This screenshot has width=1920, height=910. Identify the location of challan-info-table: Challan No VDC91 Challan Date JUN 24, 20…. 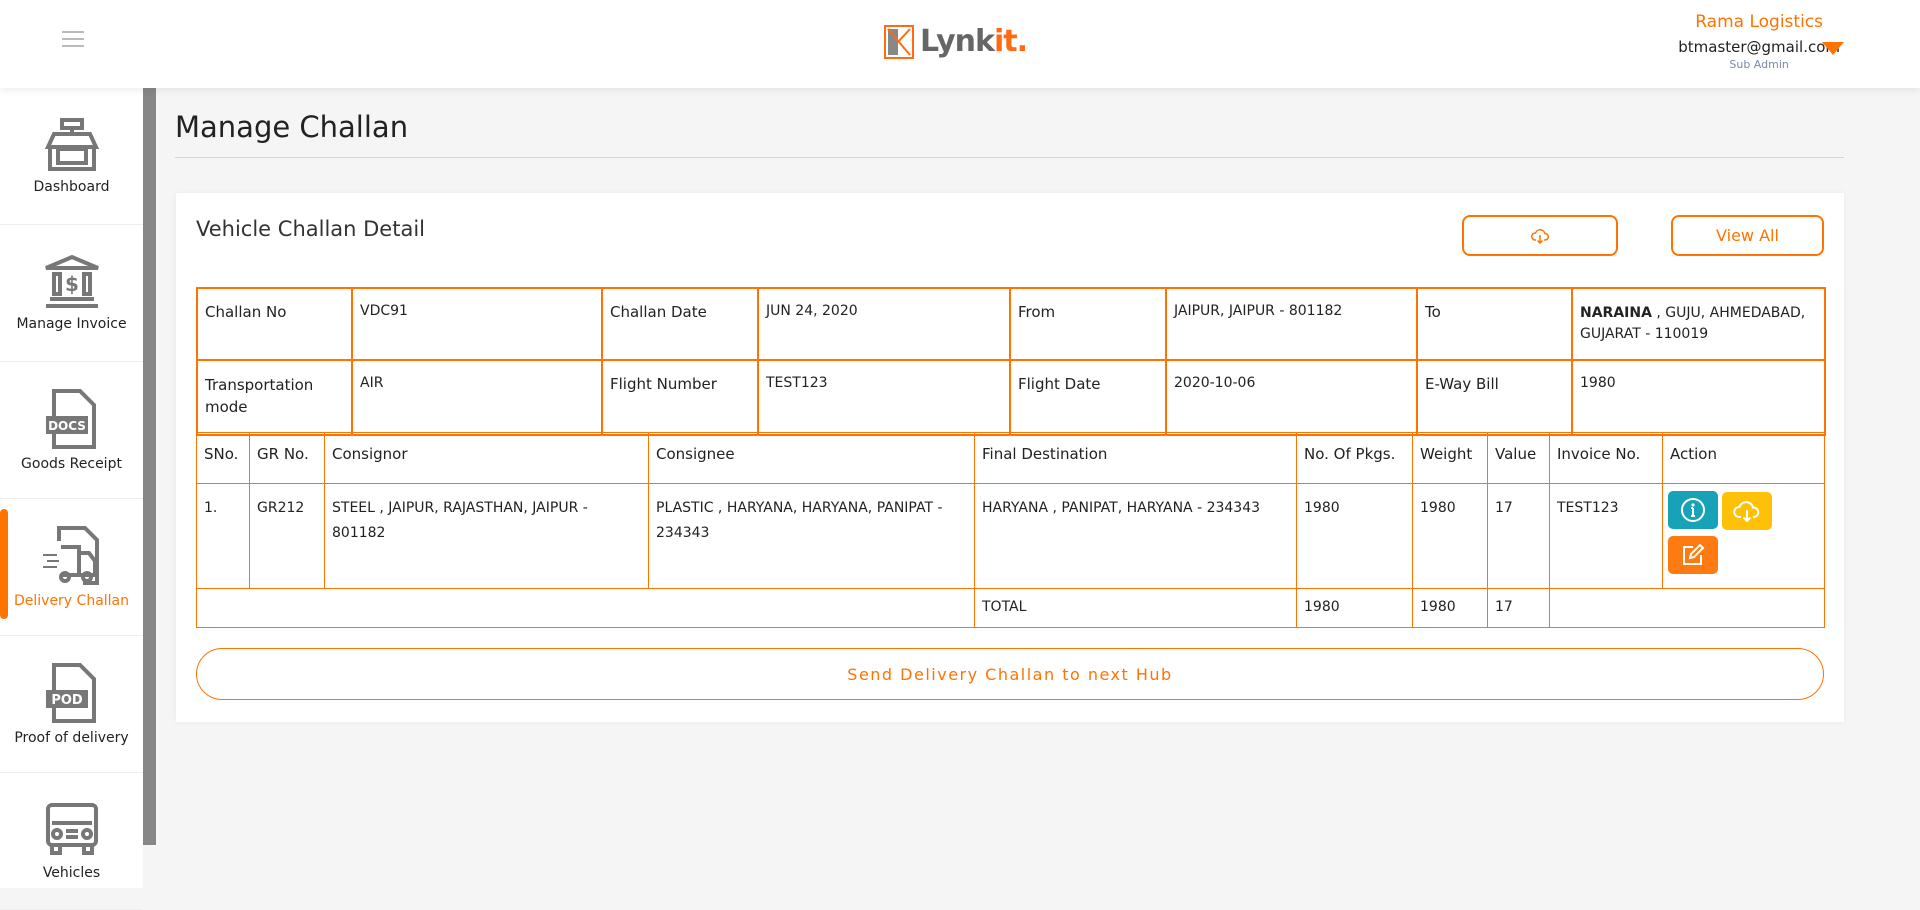
(1011, 361).